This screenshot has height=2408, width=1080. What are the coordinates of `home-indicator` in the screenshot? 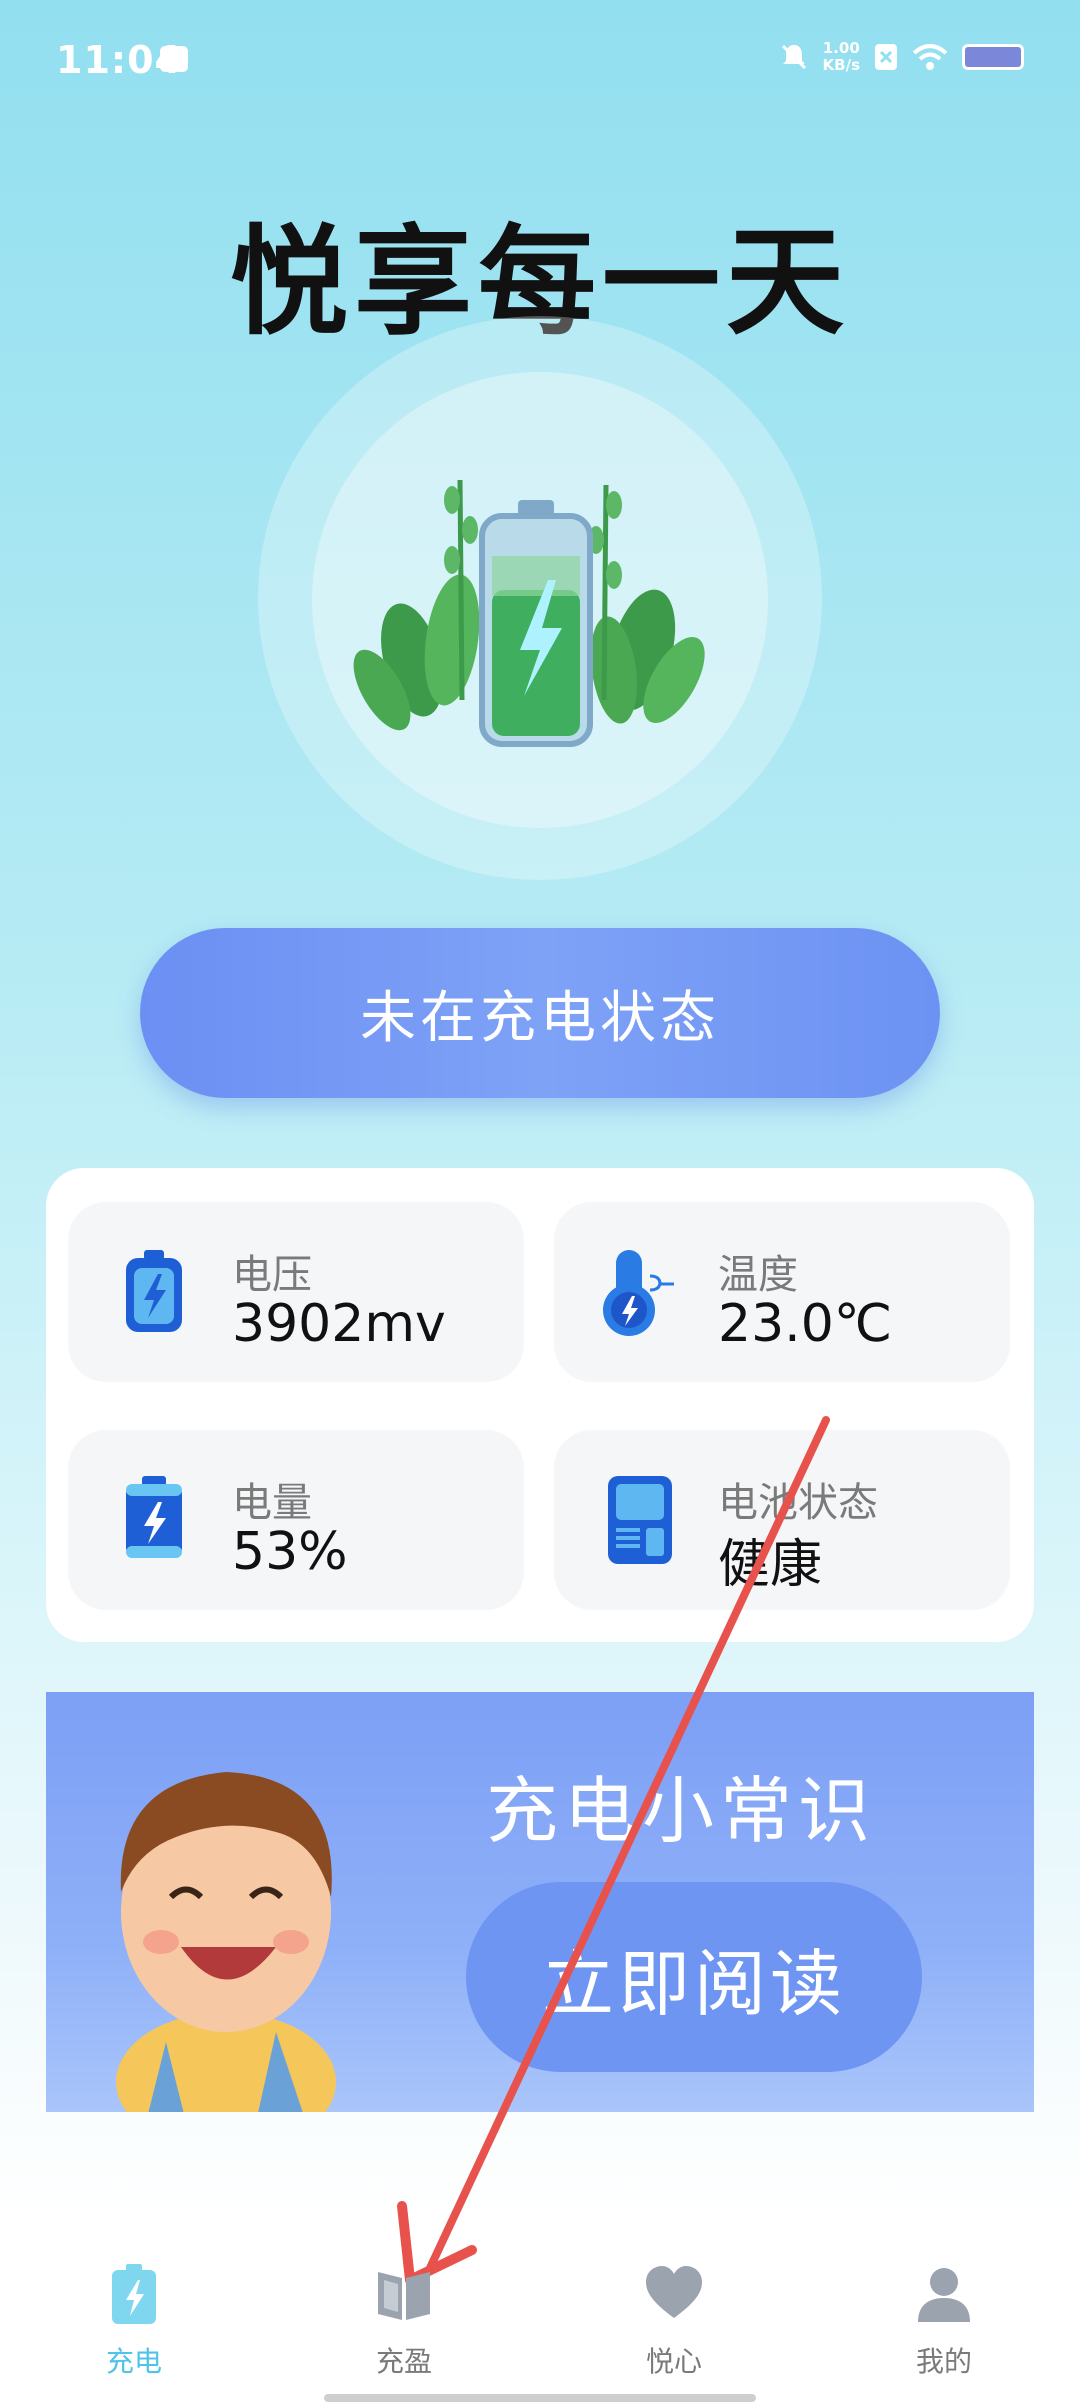 It's located at (540, 2398).